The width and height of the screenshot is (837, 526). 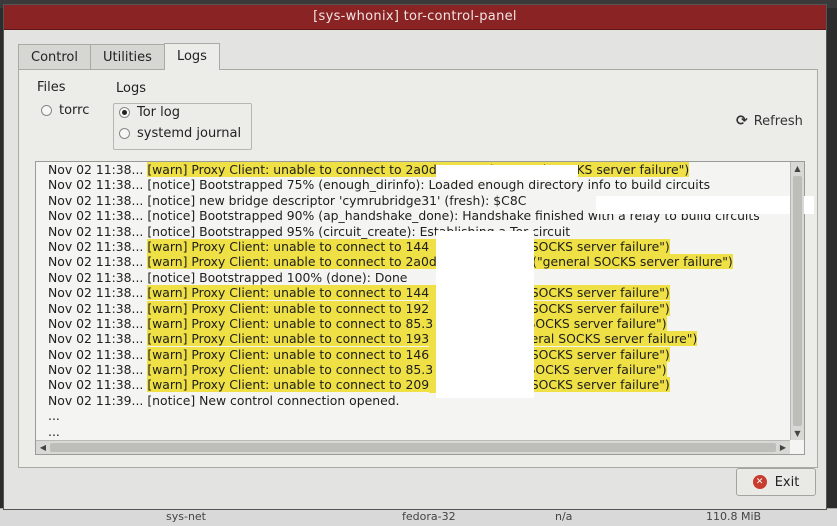 I want to click on exit-label: Exit, so click(x=787, y=482).